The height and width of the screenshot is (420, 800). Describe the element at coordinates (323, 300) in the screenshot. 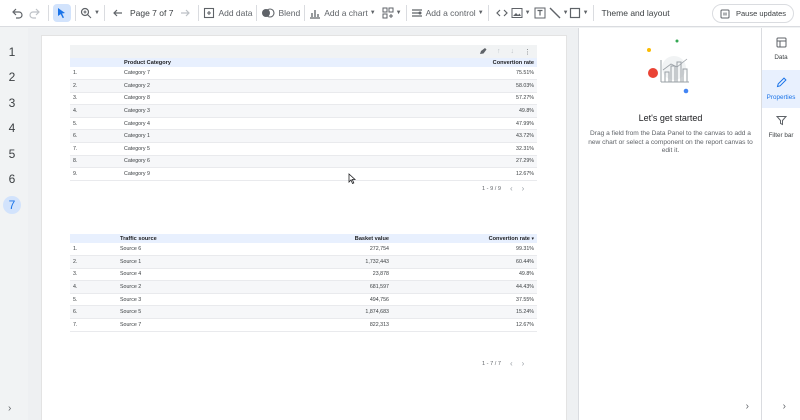

I see `row-basket-value: 494,756` at that location.